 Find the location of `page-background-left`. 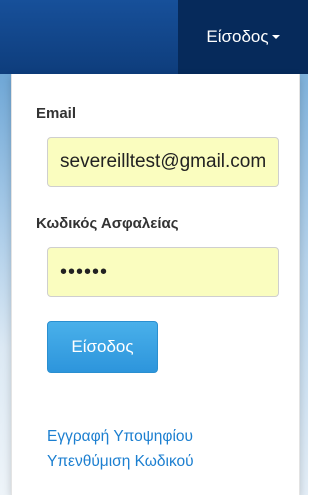

page-background-left is located at coordinates (5, 284).